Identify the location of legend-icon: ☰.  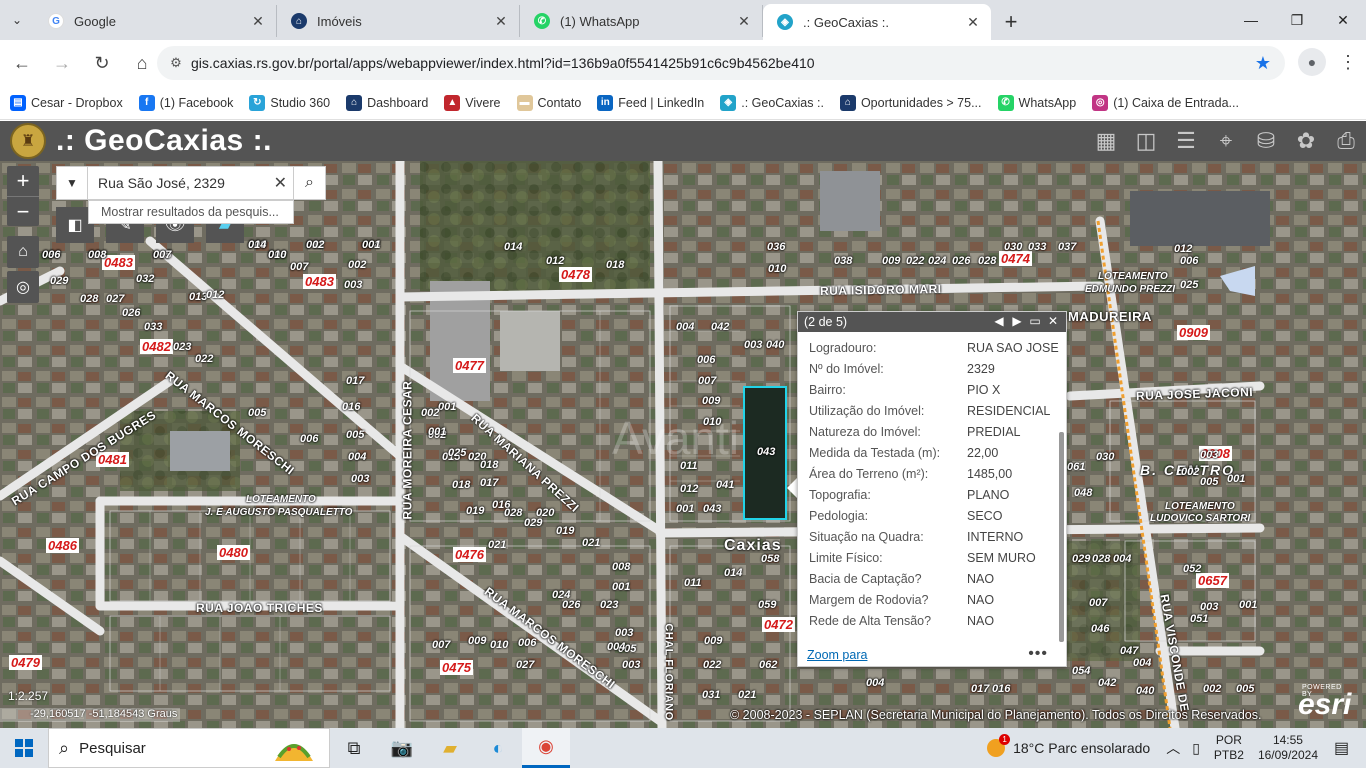
(1186, 141).